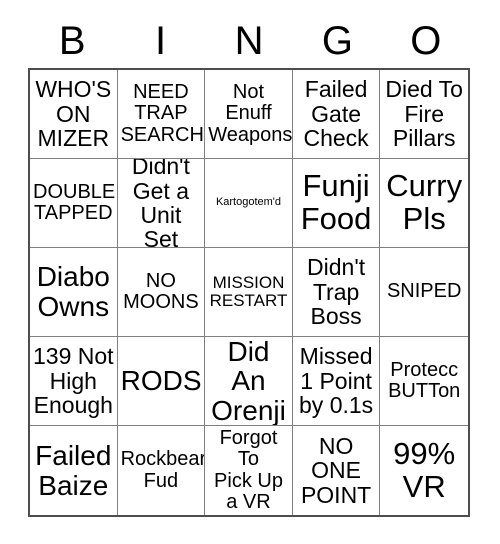  I want to click on bingo-cell-label: SNIPED, so click(424, 291).